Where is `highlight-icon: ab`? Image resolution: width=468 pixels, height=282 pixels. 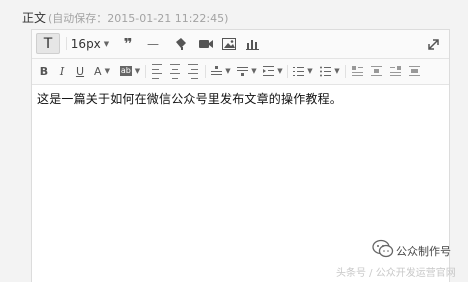
highlight-icon: ab is located at coordinates (125, 71).